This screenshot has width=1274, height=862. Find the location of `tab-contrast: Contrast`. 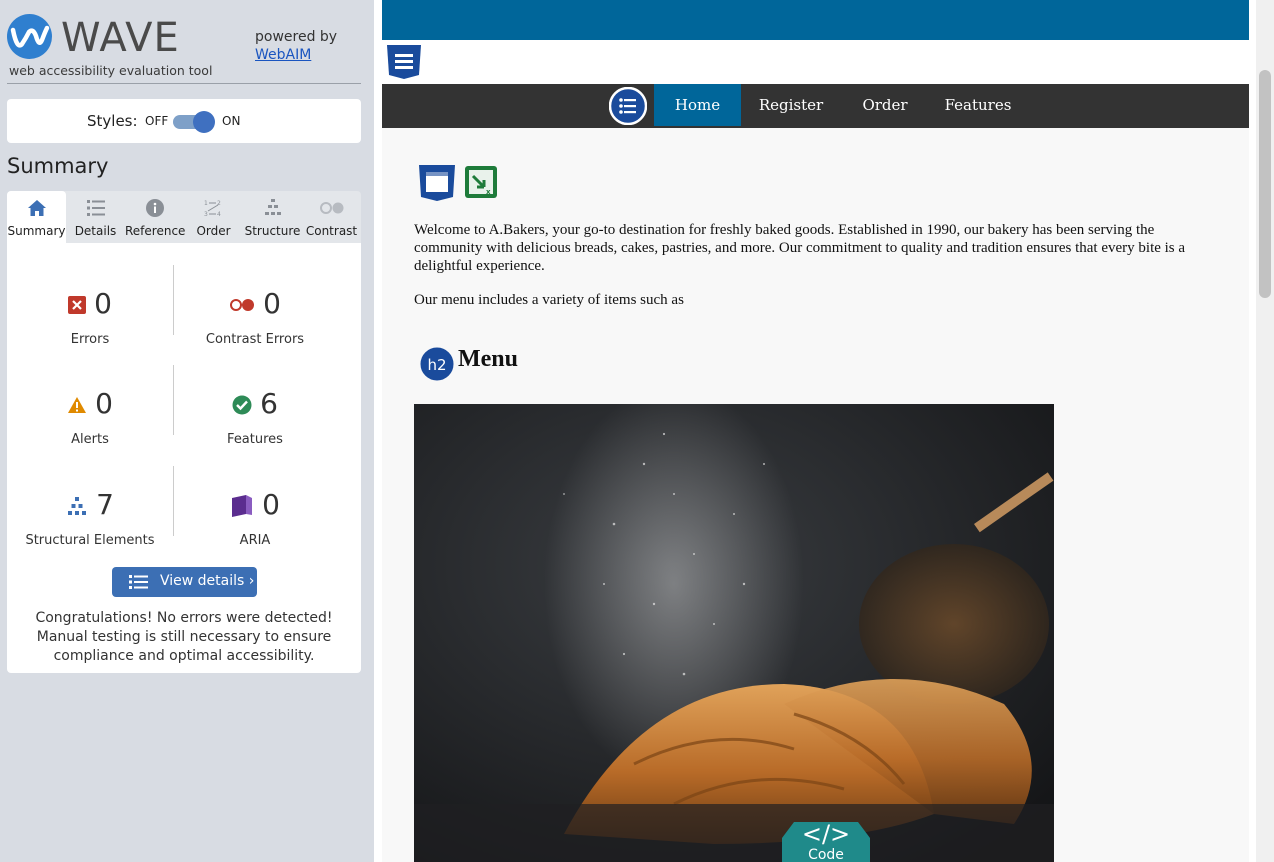

tab-contrast: Contrast is located at coordinates (331, 217).